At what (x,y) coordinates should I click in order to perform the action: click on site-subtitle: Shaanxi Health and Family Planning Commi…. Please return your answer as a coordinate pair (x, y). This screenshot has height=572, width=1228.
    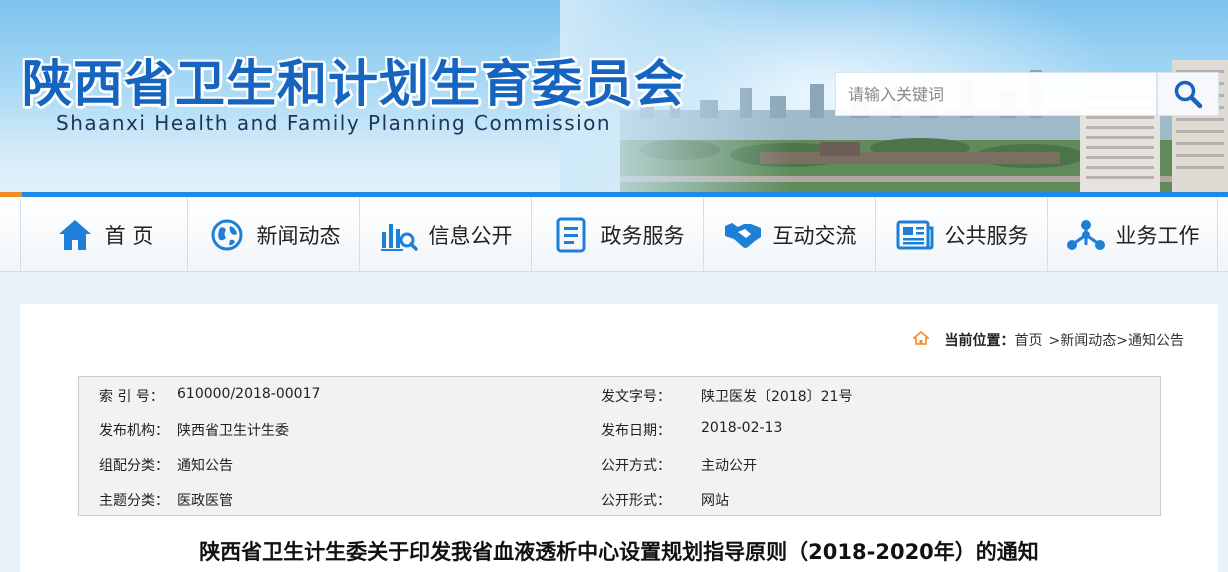
    Looking at the image, I should click on (334, 123).